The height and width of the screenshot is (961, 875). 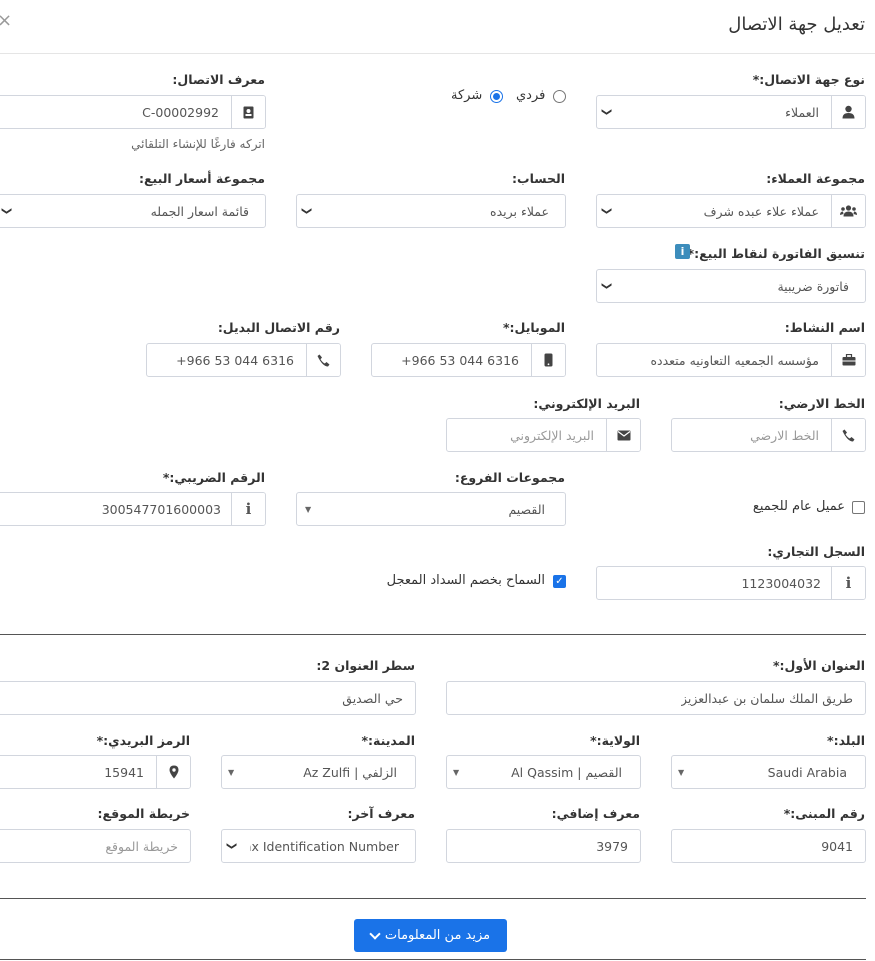 What do you see at coordinates (318, 772) in the screenshot?
I see `city-select: Az Zulfi | الزلفي ▼` at bounding box center [318, 772].